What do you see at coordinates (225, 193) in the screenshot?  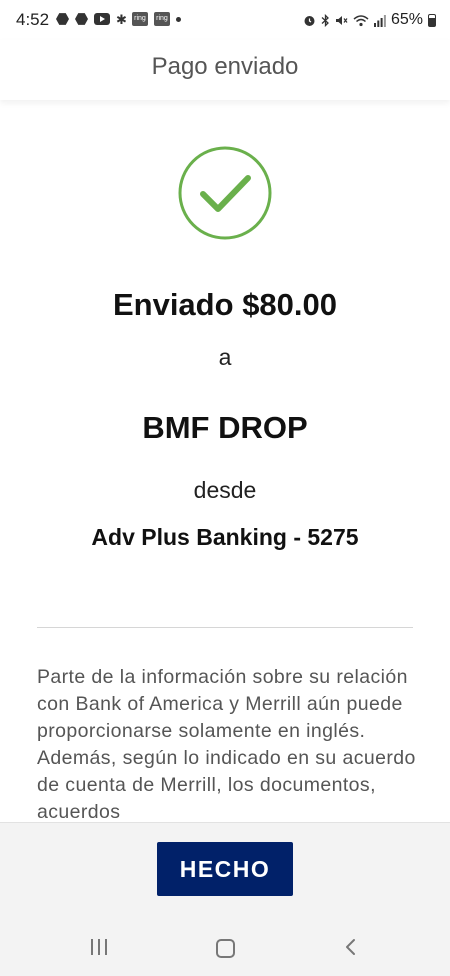 I see `success-check-icon` at bounding box center [225, 193].